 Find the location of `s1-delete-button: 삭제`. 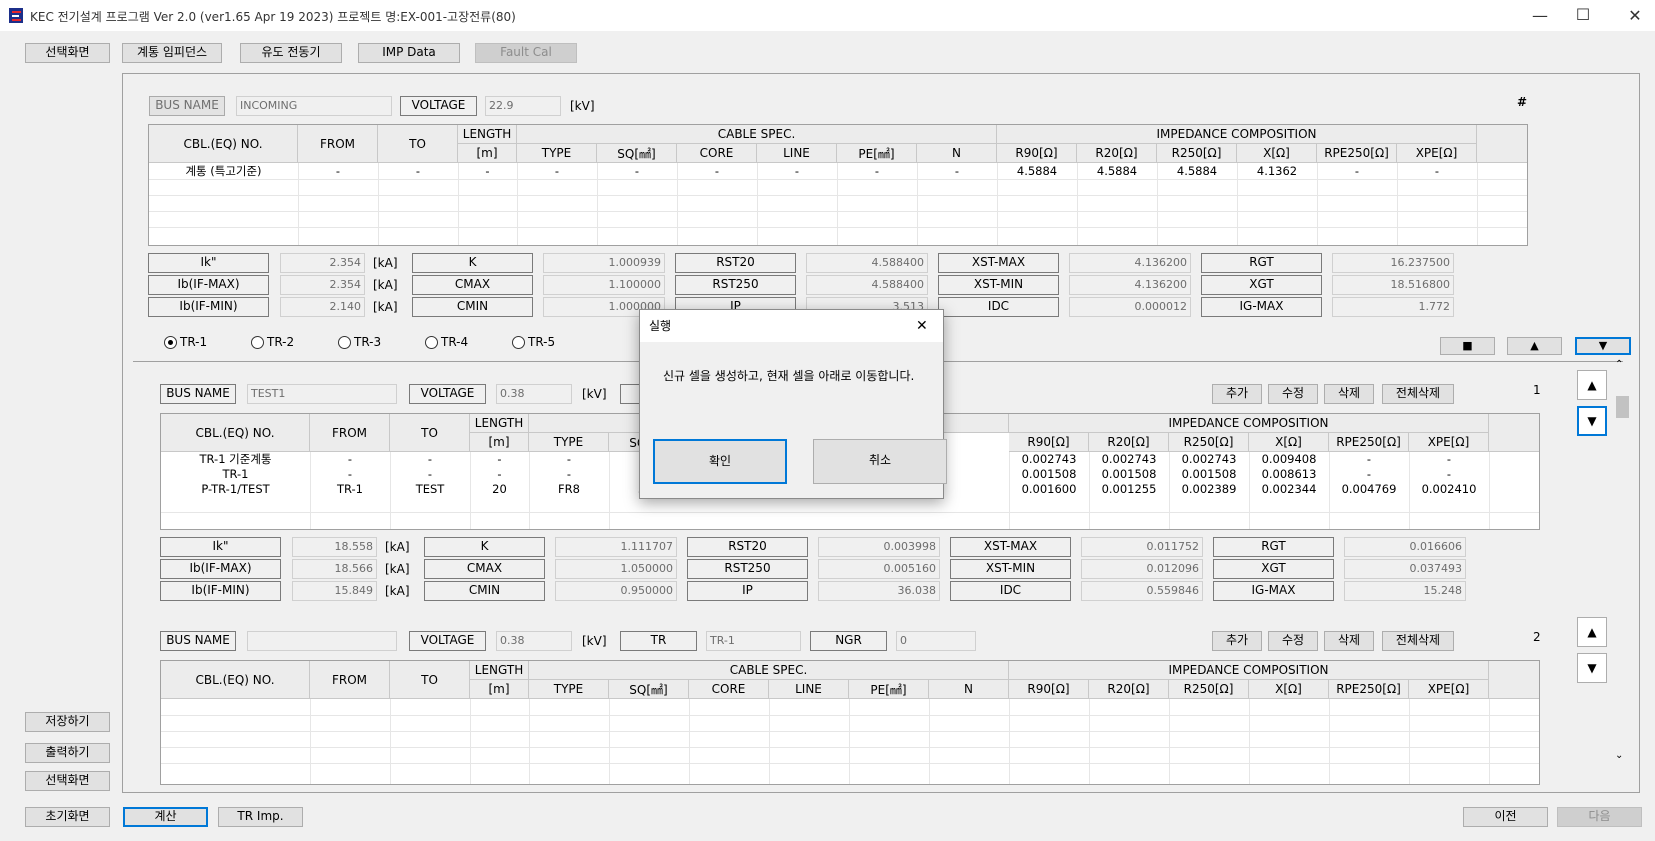

s1-delete-button: 삭제 is located at coordinates (1349, 394).